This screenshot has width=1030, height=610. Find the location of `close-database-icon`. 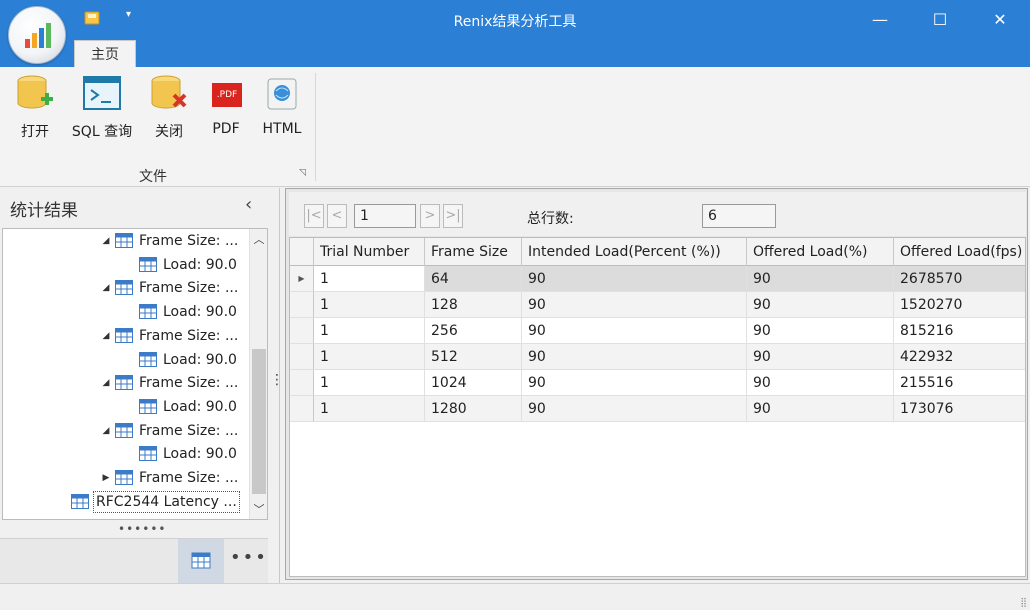

close-database-icon is located at coordinates (169, 94).